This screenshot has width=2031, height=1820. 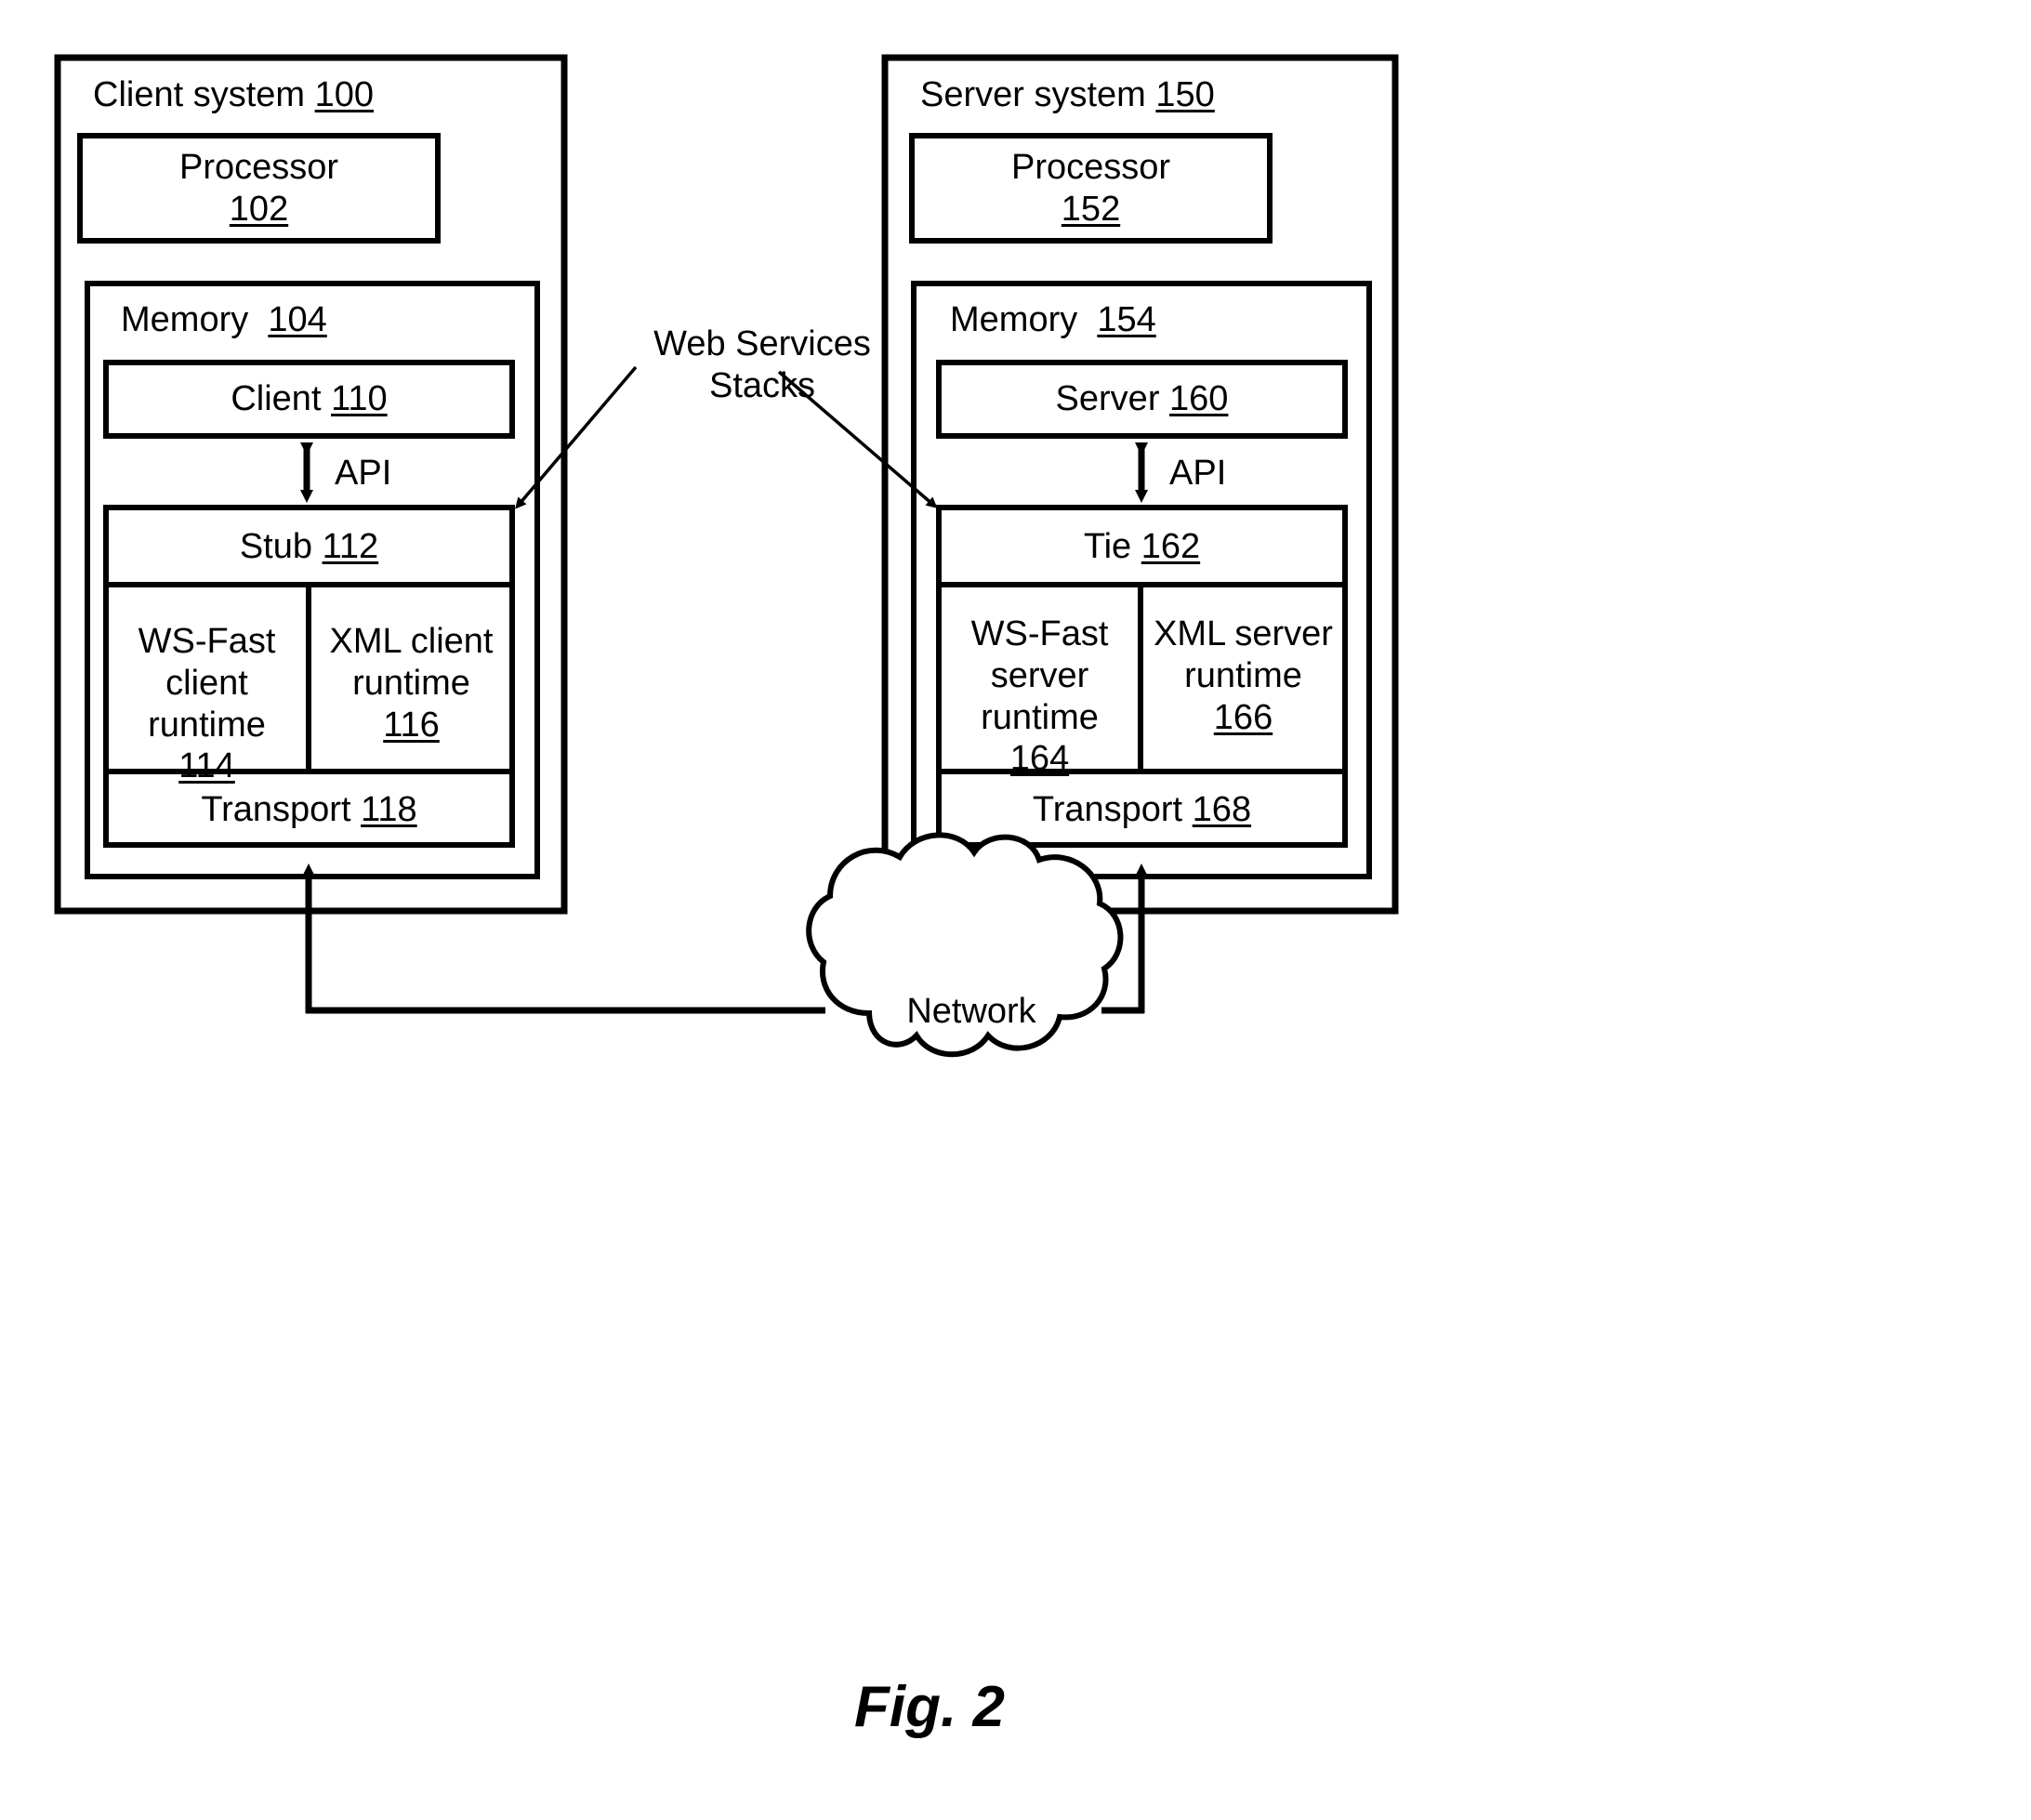 I want to click on server-system-title-text: Server system, so click(x=1033, y=94).